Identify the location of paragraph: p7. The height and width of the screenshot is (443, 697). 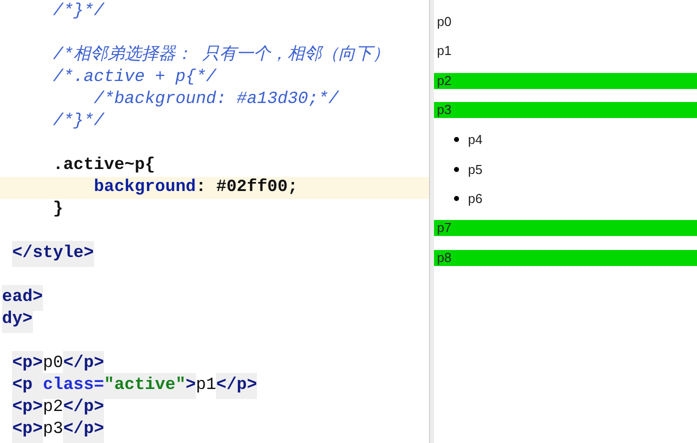
(565, 228).